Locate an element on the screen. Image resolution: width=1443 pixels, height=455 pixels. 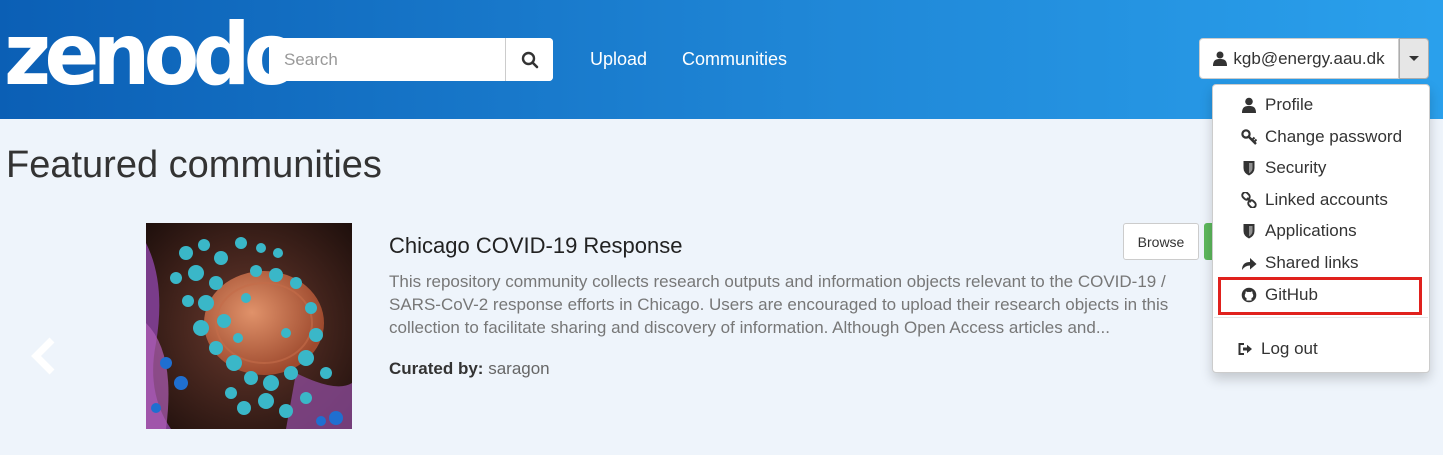
community-image is located at coordinates (249, 326).